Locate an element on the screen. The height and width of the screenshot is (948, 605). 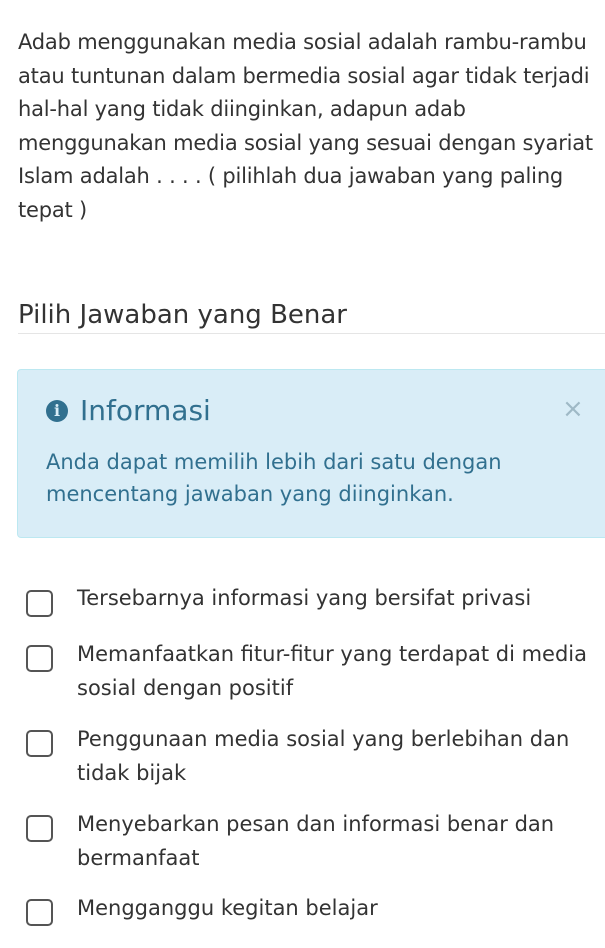
info-circle-icon: i is located at coordinates (57, 411).